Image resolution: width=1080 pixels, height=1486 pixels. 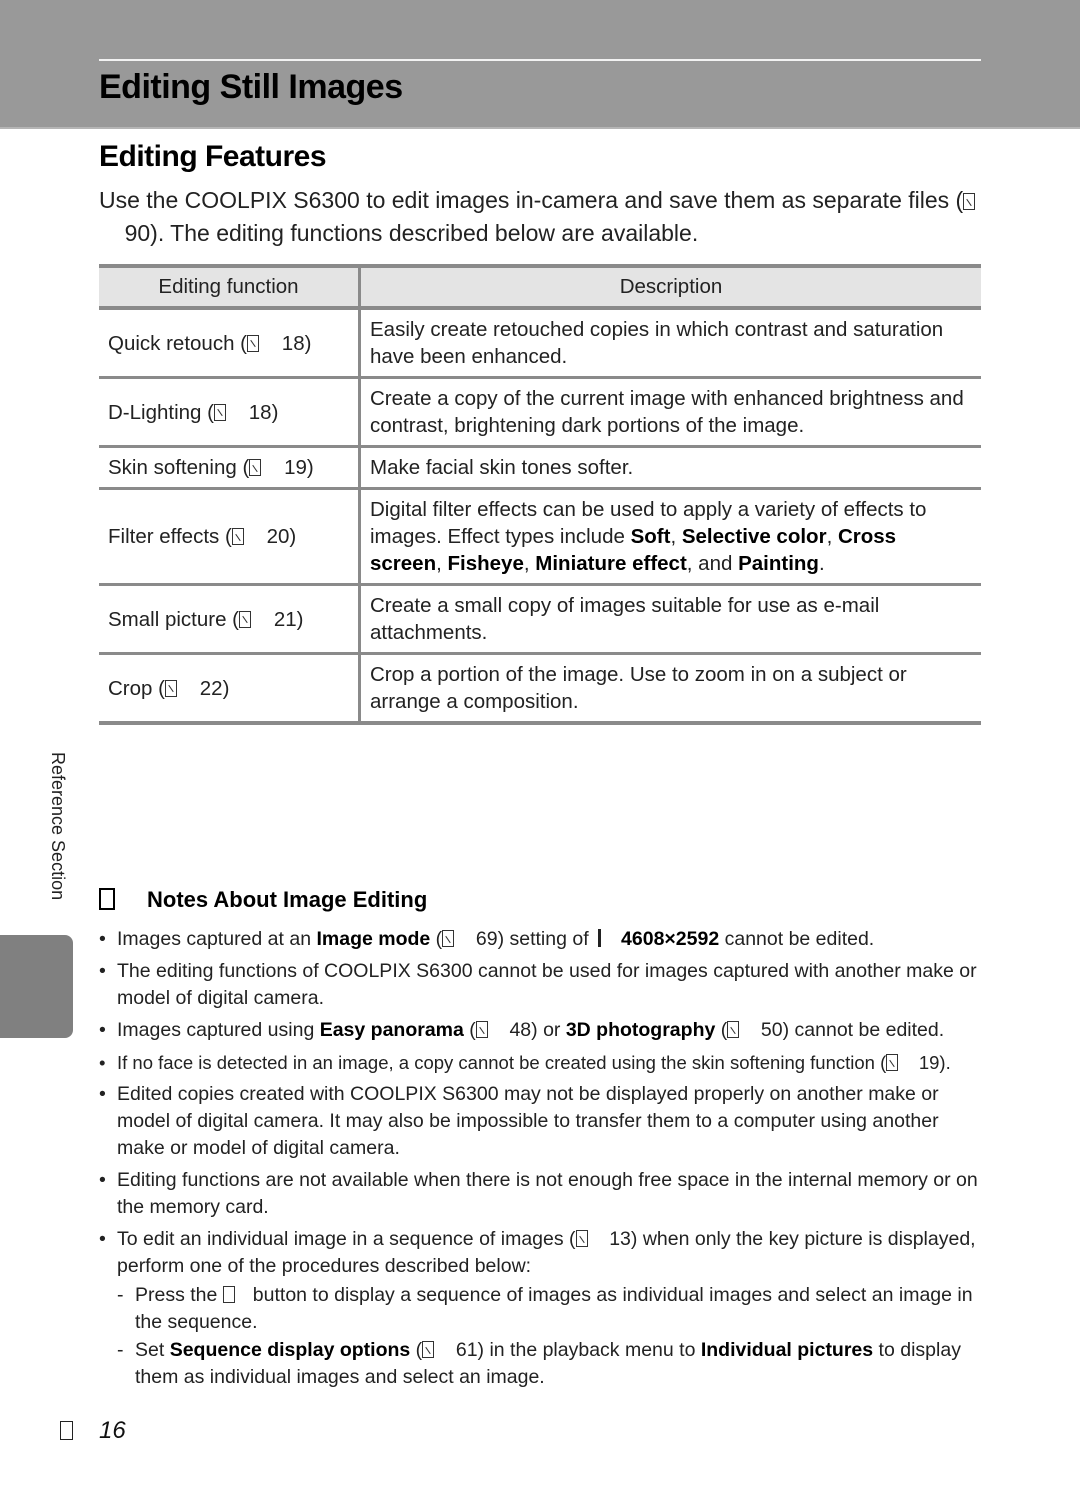 I want to click on page-ref: 13, so click(x=620, y=1239).